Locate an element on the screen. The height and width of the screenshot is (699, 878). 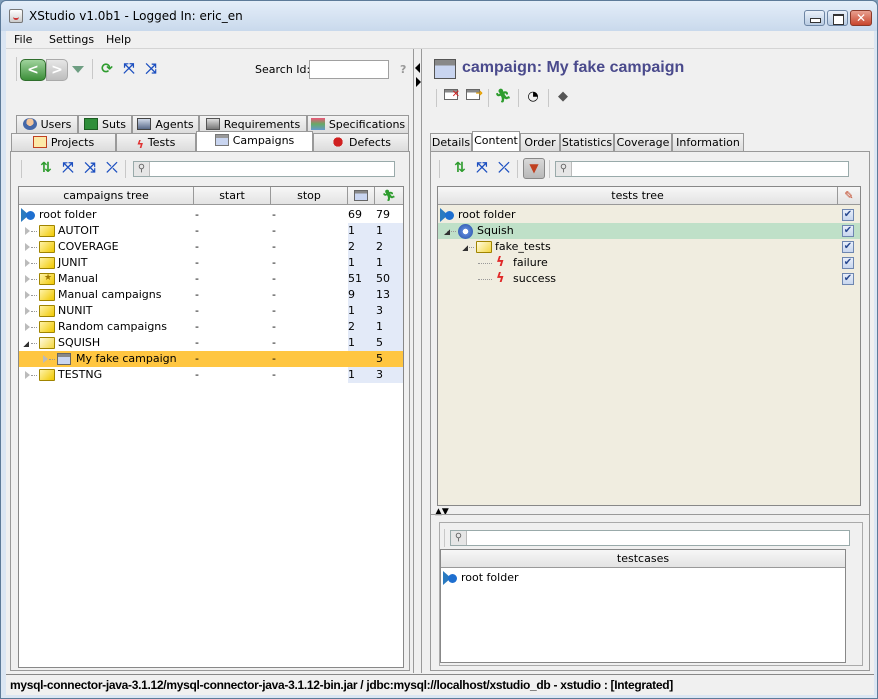
test-tree-row: Squish ✔ is located at coordinates (649, 231).